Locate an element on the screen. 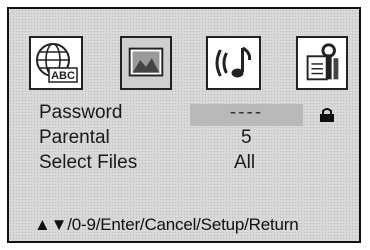 The width and height of the screenshot is (370, 250). key-hint-bar: ▲▼/0-9/Enter/Cancel/Setup/Return is located at coordinates (166, 225).